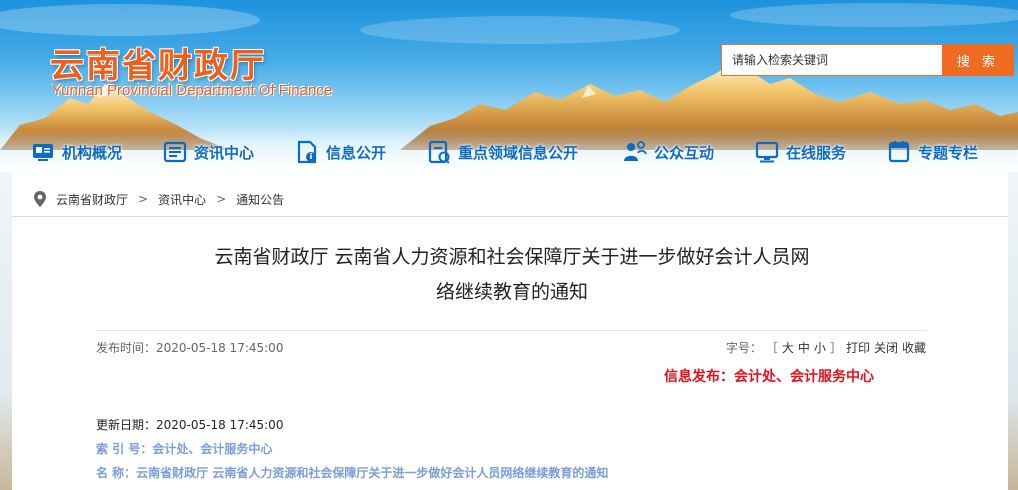 This screenshot has height=490, width=1018. What do you see at coordinates (260, 199) in the screenshot?
I see `breadcrumb-notices: 通知公告` at bounding box center [260, 199].